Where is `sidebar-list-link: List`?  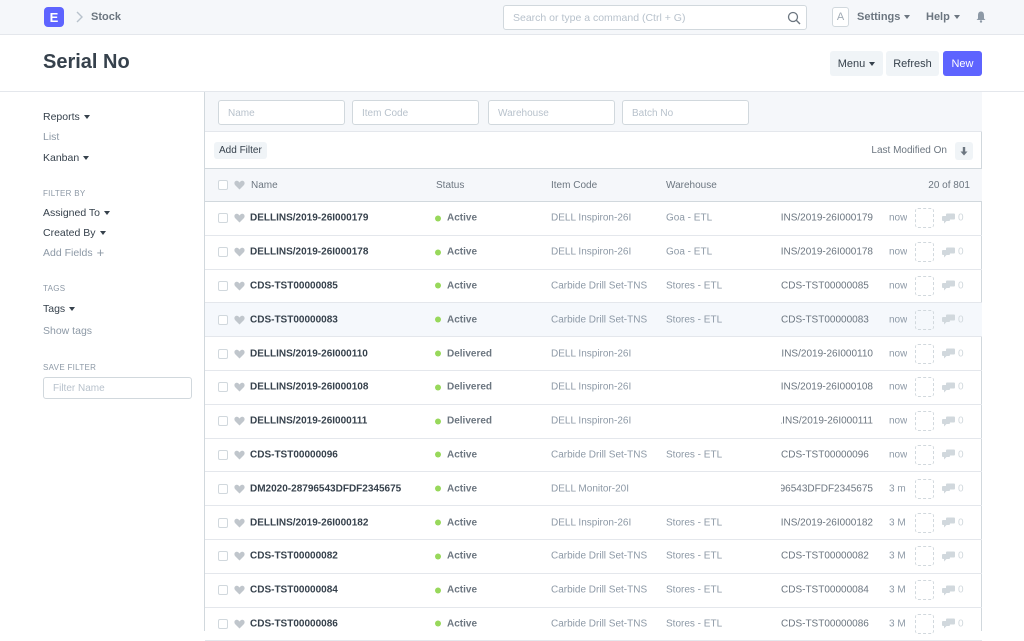 sidebar-list-link: List is located at coordinates (51, 137).